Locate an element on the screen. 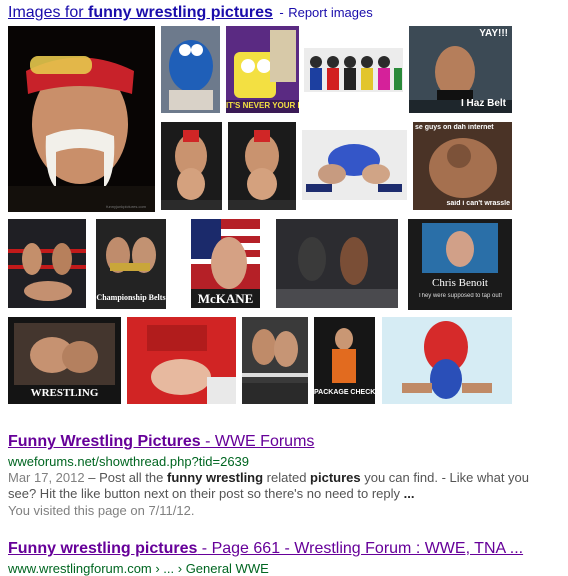  thumb-caption: YAY!!! is located at coordinates (493, 33).